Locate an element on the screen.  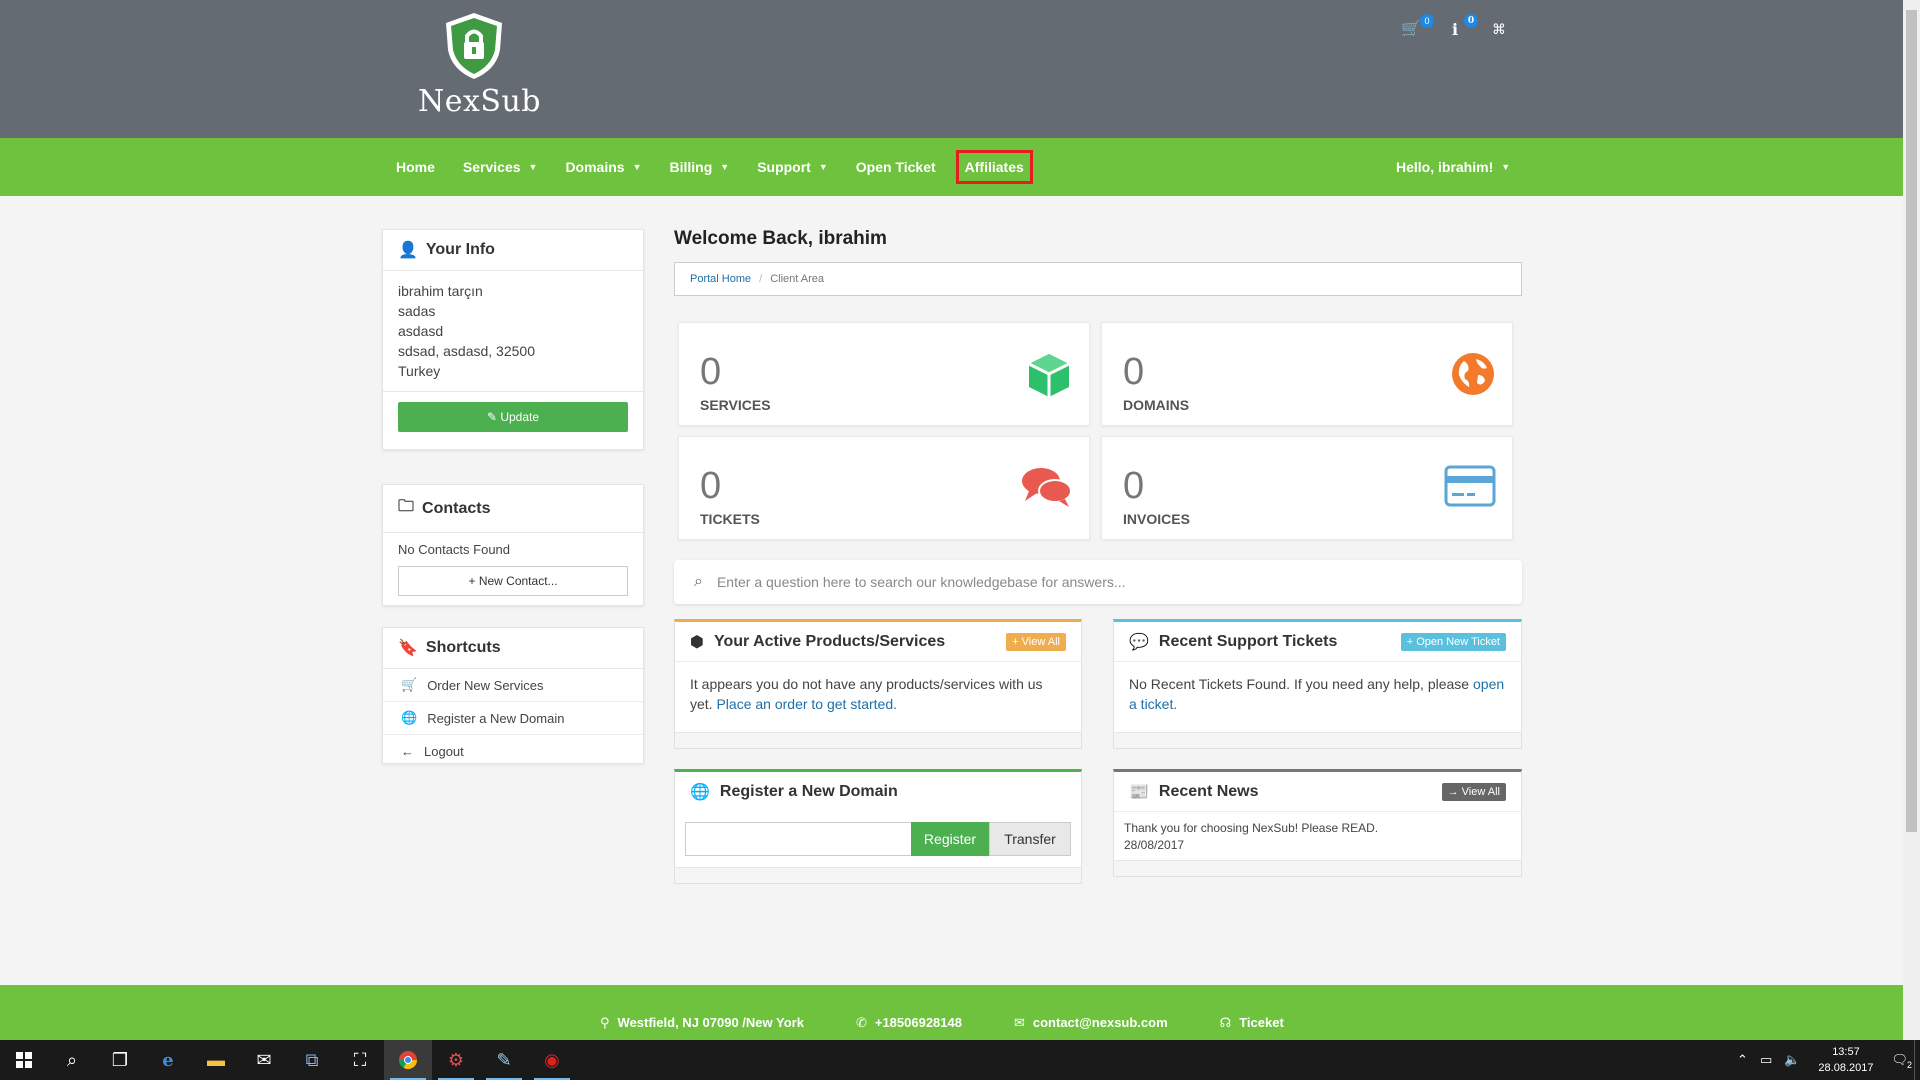
button-label: View All is located at coordinates (1480, 791).